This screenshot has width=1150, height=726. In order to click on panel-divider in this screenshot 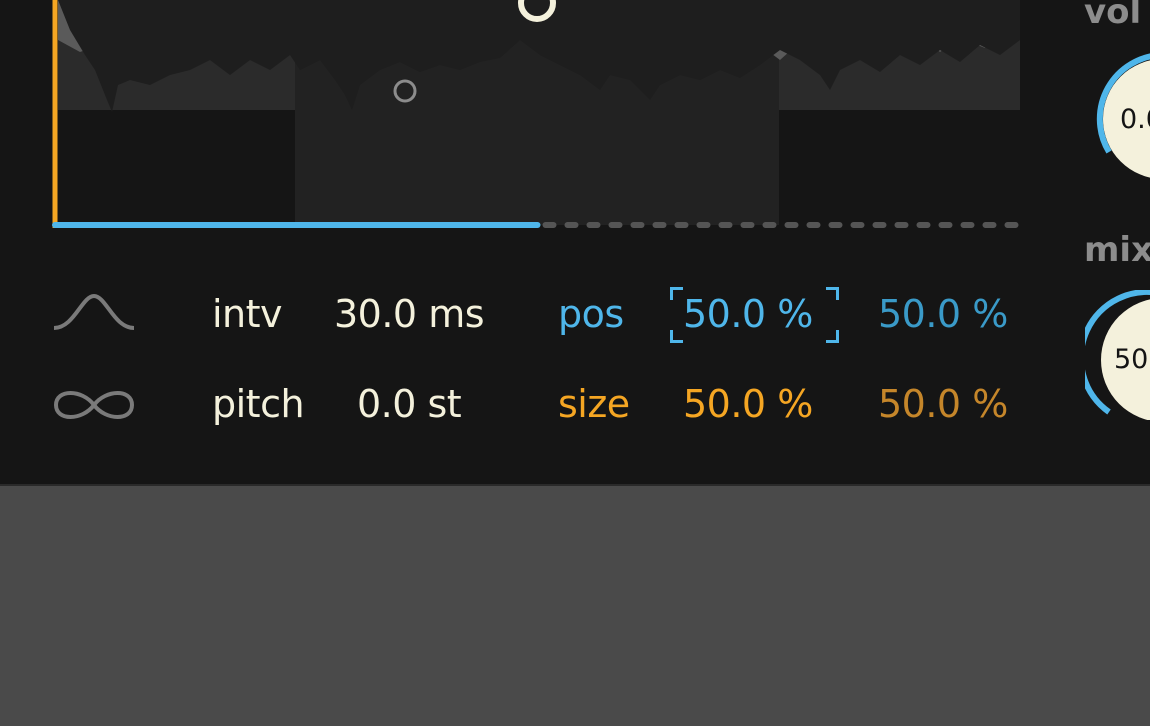, I will do `click(575, 485)`.